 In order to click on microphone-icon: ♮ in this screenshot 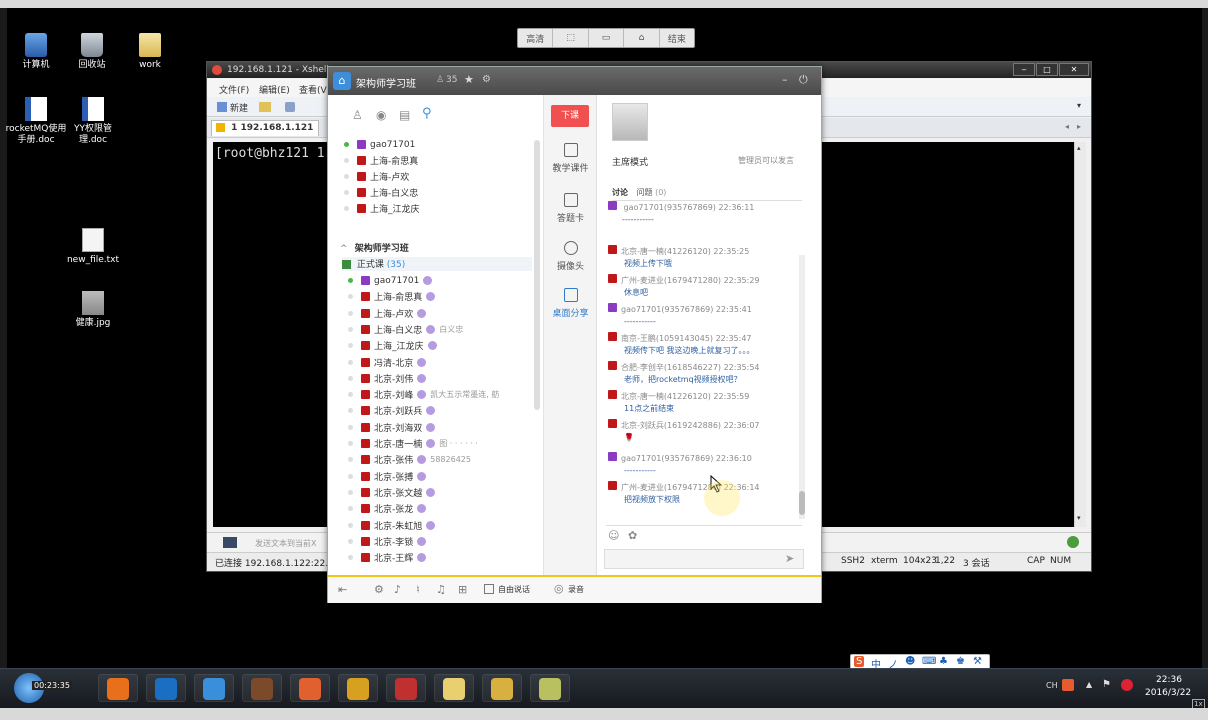, I will do `click(418, 589)`.